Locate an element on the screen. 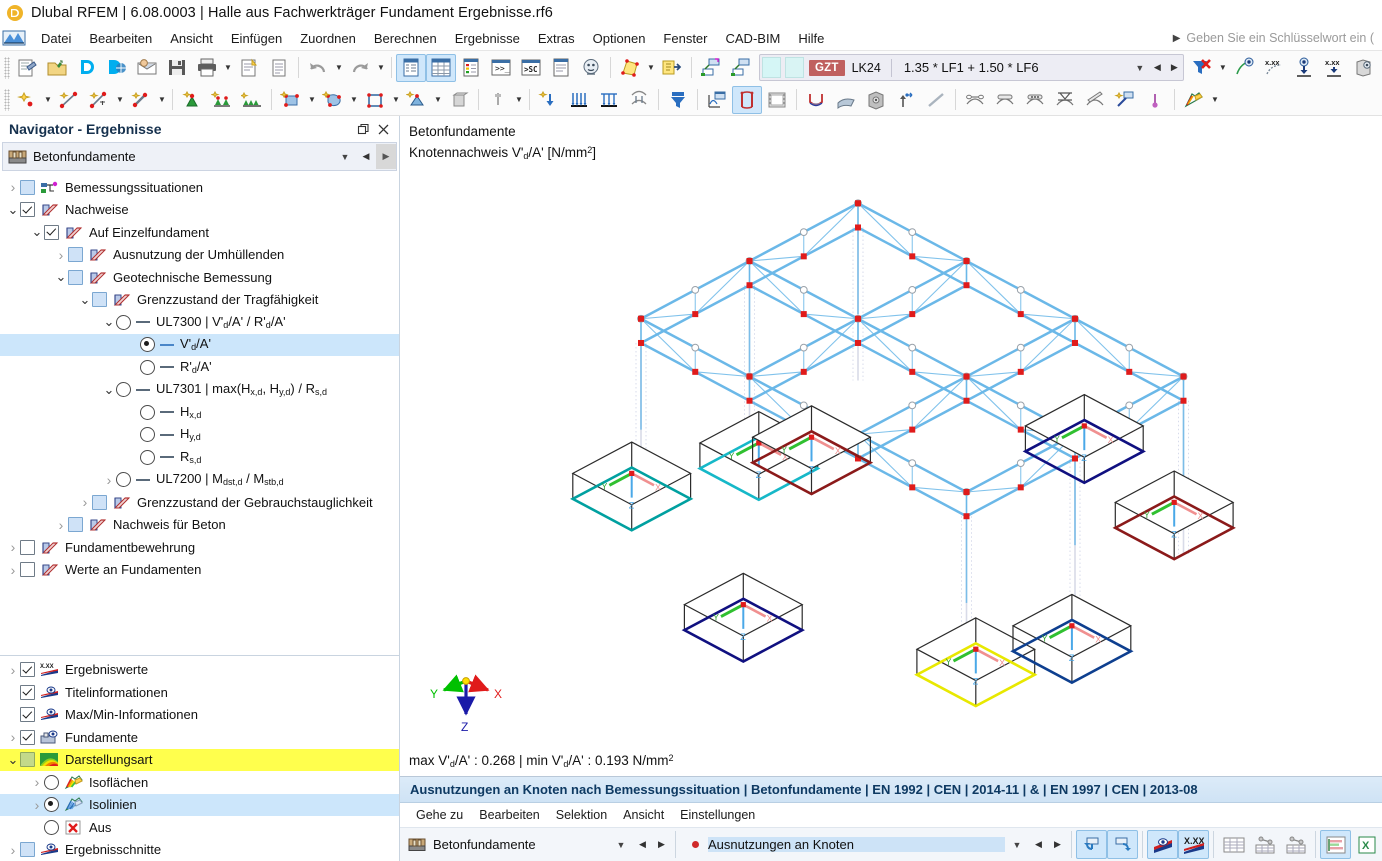  copy-result-2-icon is located at coordinates (741, 68).